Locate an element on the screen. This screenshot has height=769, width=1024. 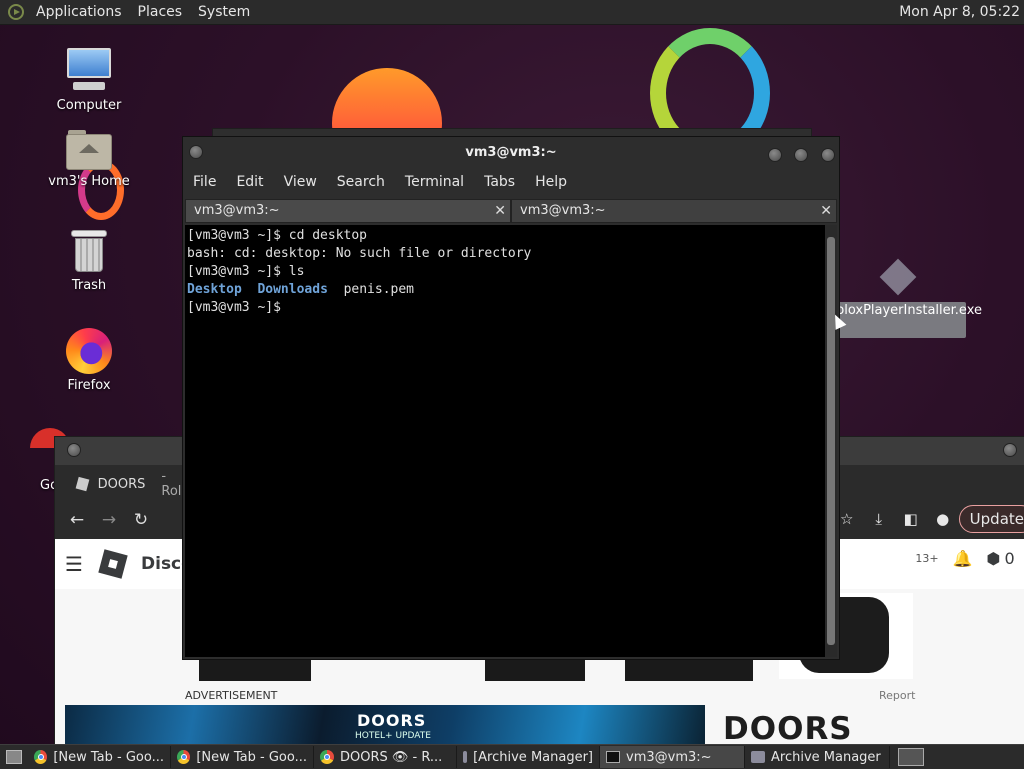
desktop-icon-installer is located at coordinates (898, 278).